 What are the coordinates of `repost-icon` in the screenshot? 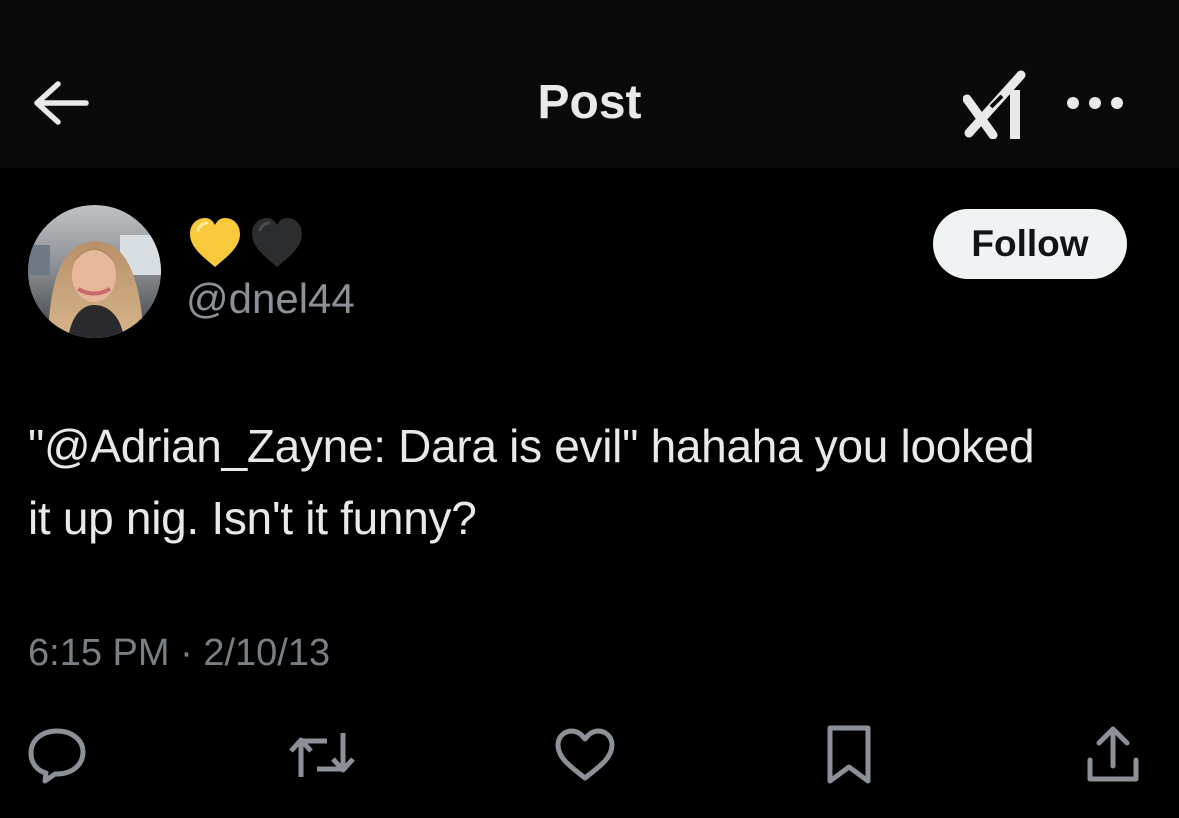 It's located at (322, 755).